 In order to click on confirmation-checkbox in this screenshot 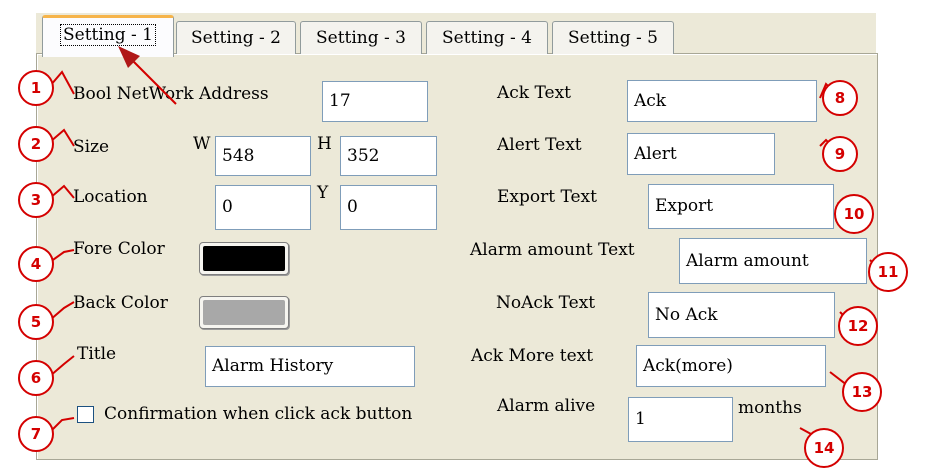, I will do `click(85, 414)`.